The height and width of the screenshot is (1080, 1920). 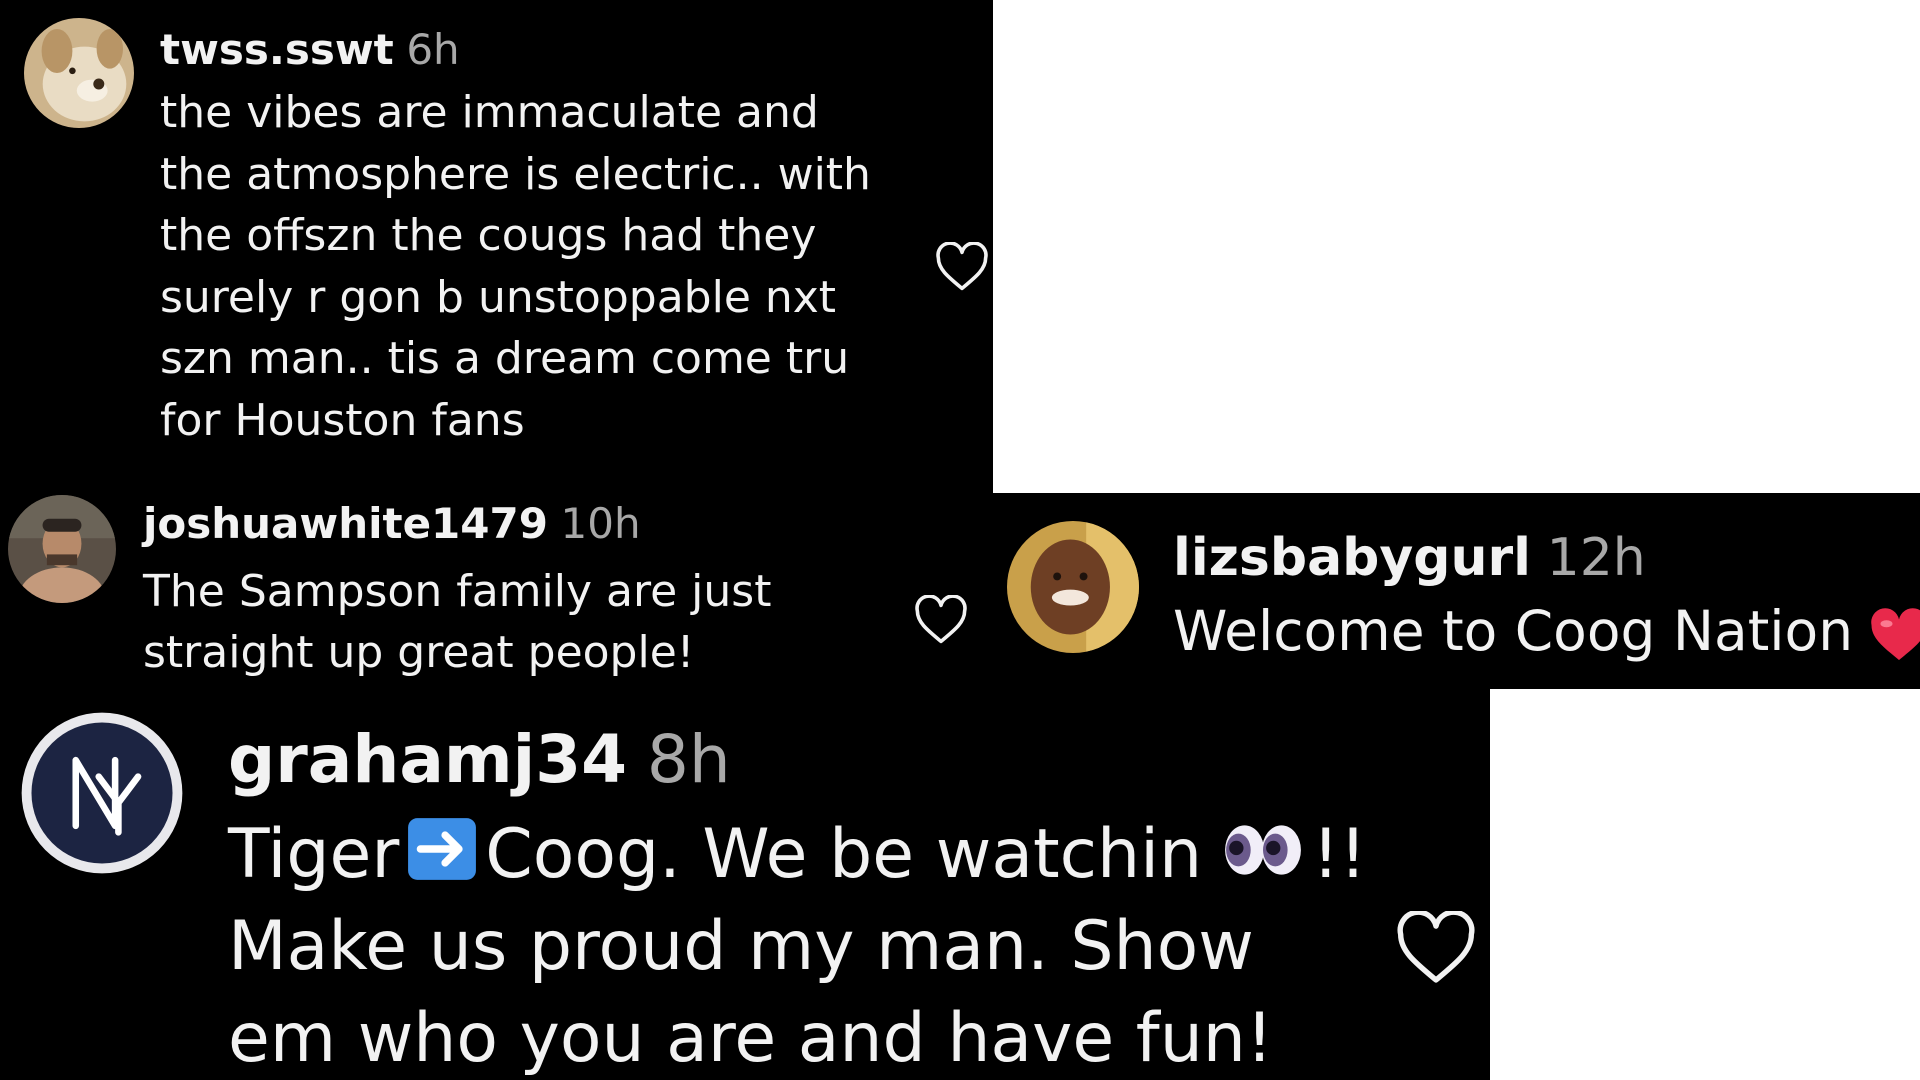 What do you see at coordinates (427, 759) in the screenshot?
I see `username: grahamj34` at bounding box center [427, 759].